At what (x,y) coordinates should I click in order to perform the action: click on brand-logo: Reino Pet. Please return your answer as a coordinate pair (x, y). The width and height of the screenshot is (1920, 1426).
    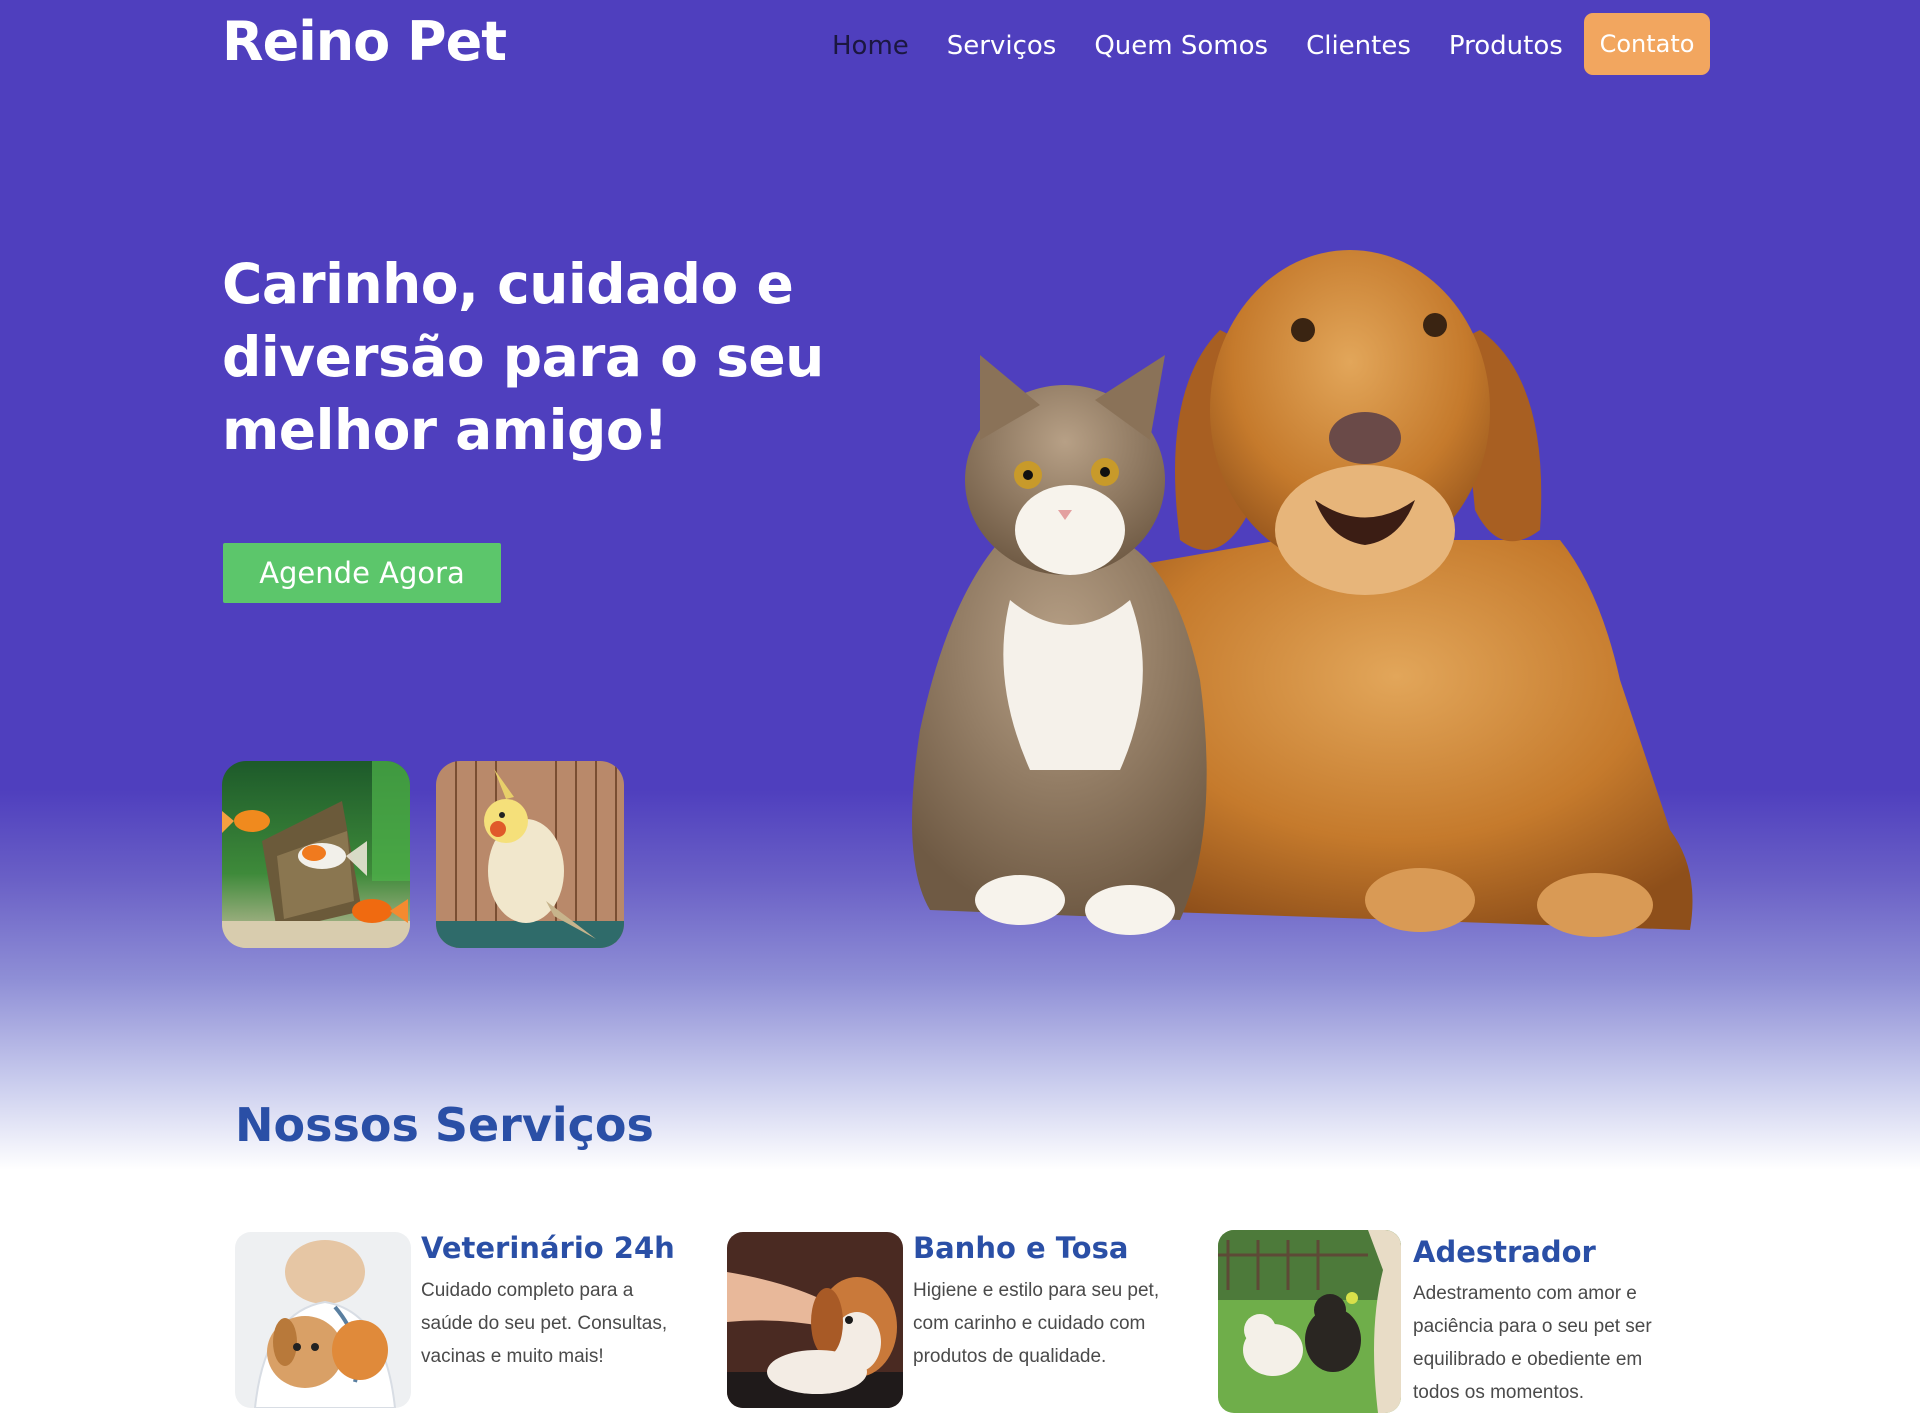
    Looking at the image, I should click on (364, 41).